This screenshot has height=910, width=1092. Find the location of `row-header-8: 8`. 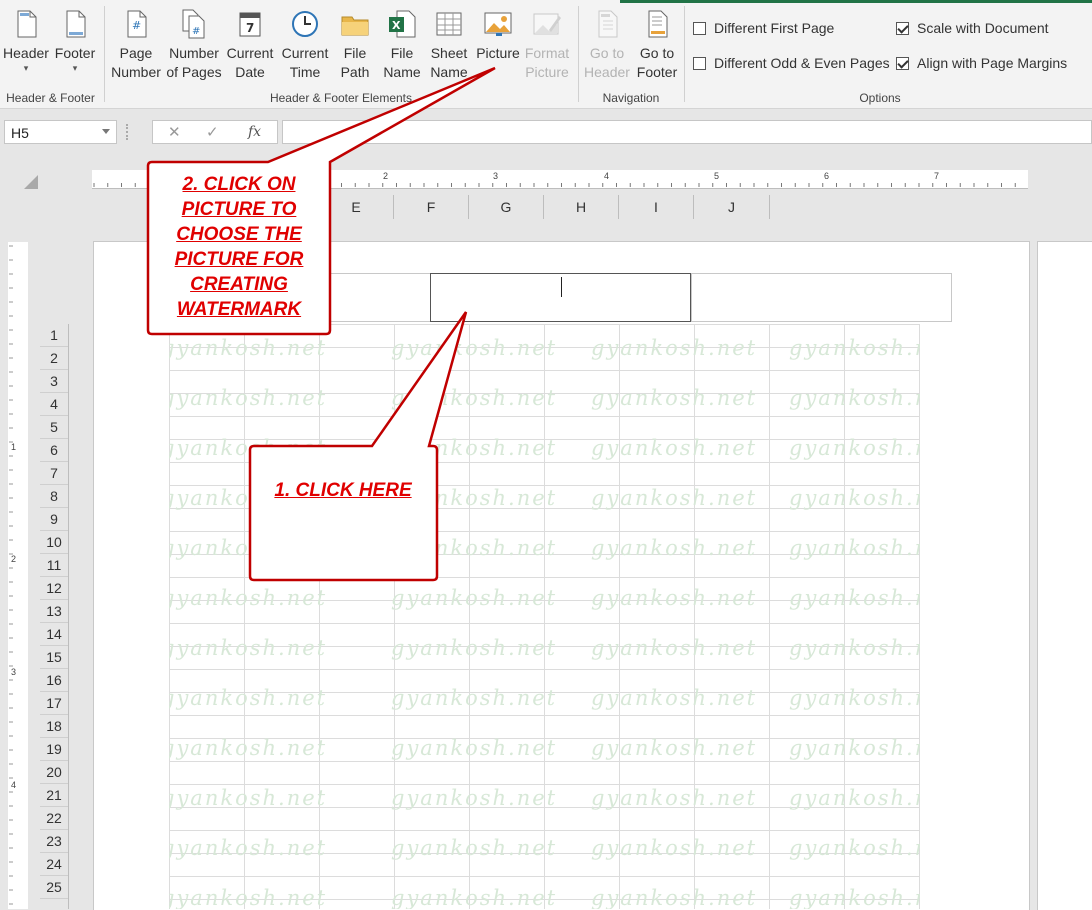

row-header-8: 8 is located at coordinates (54, 496).